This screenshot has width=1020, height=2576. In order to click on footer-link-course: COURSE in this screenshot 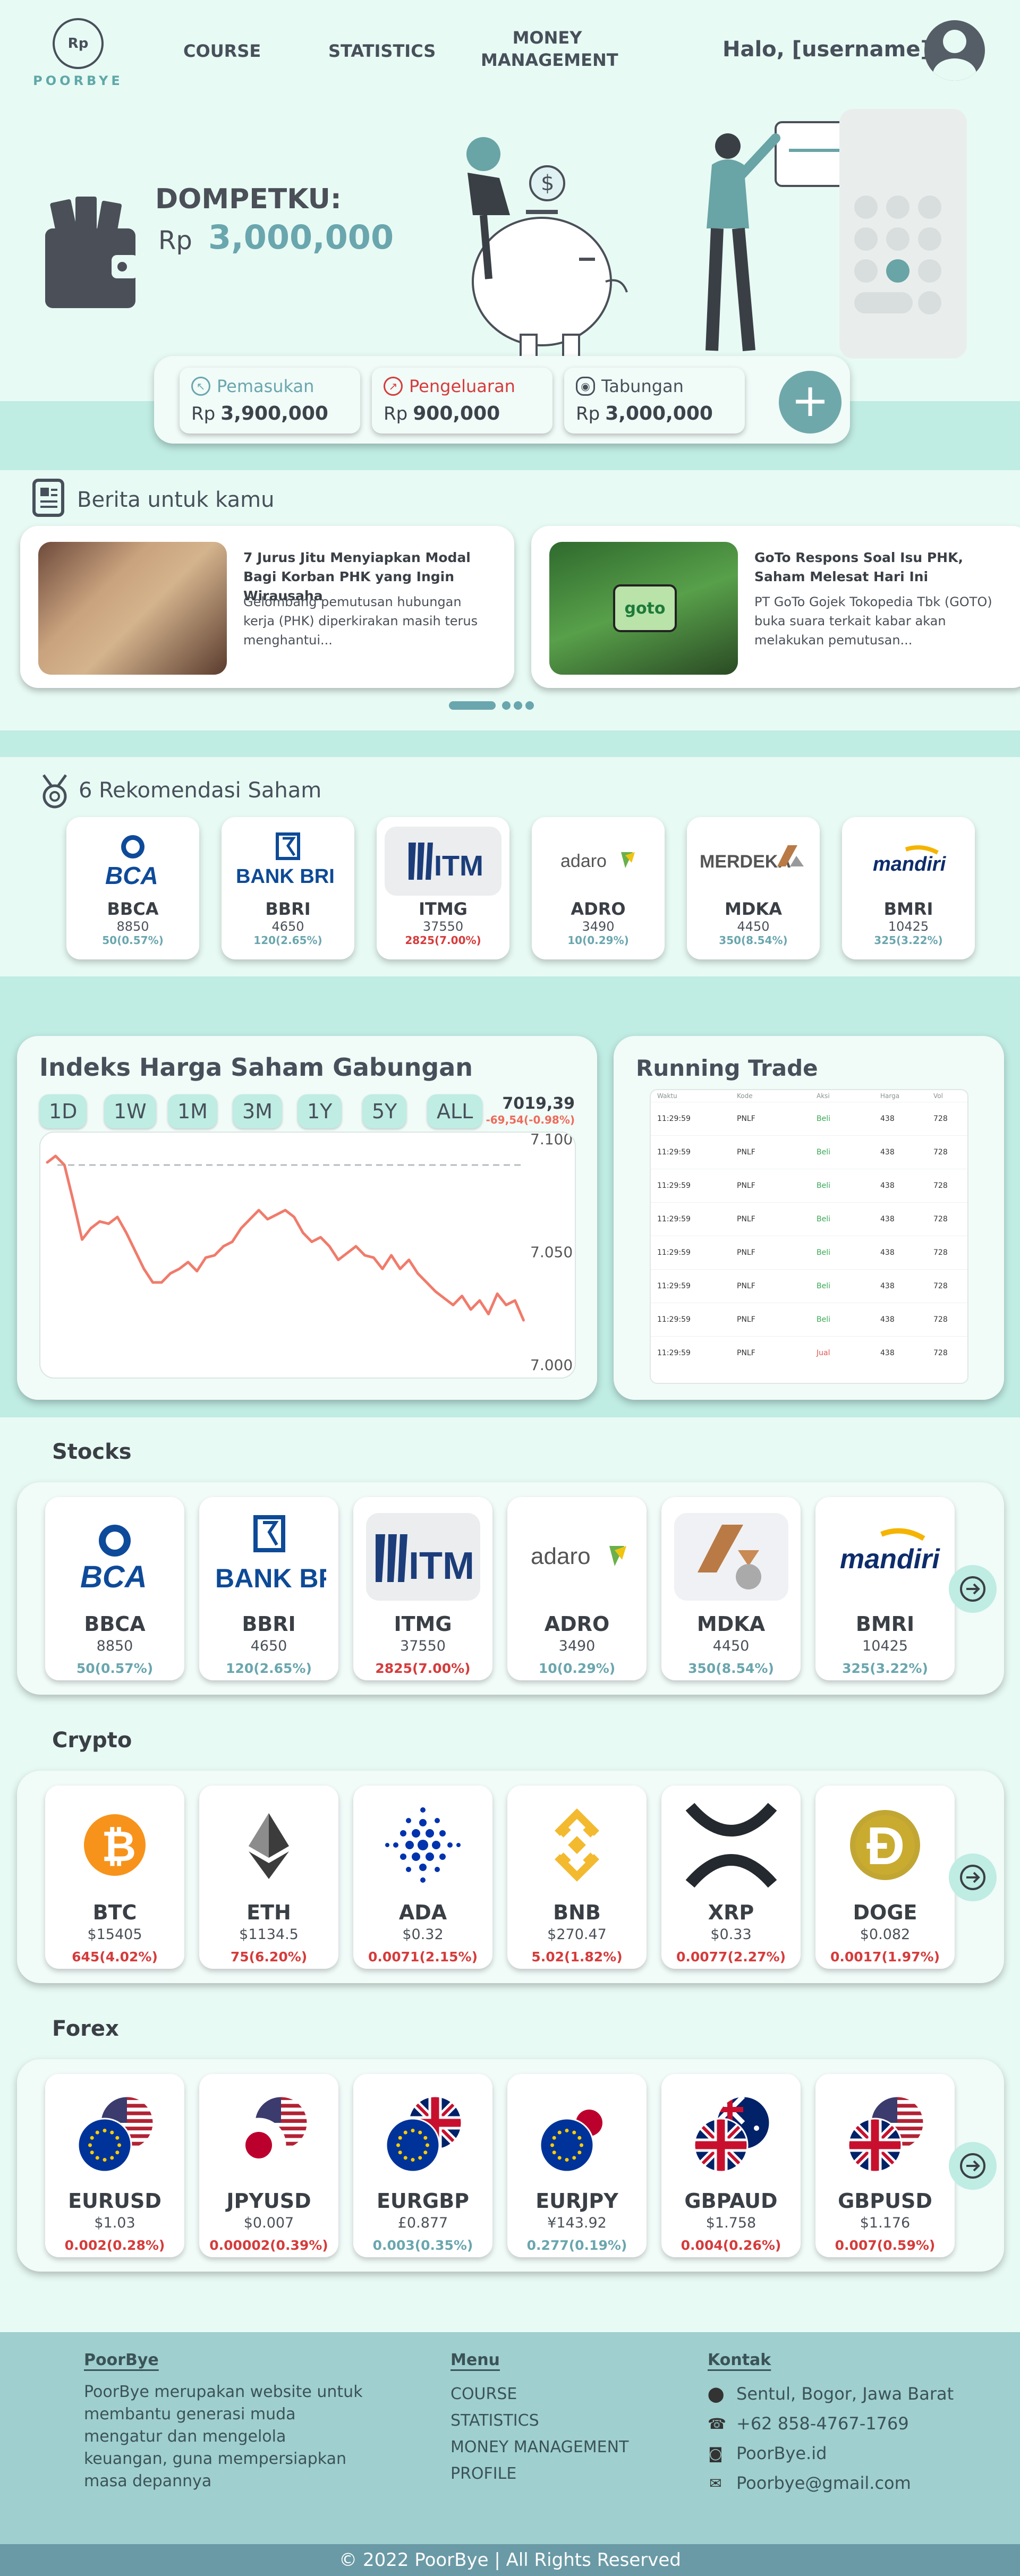, I will do `click(539, 2394)`.